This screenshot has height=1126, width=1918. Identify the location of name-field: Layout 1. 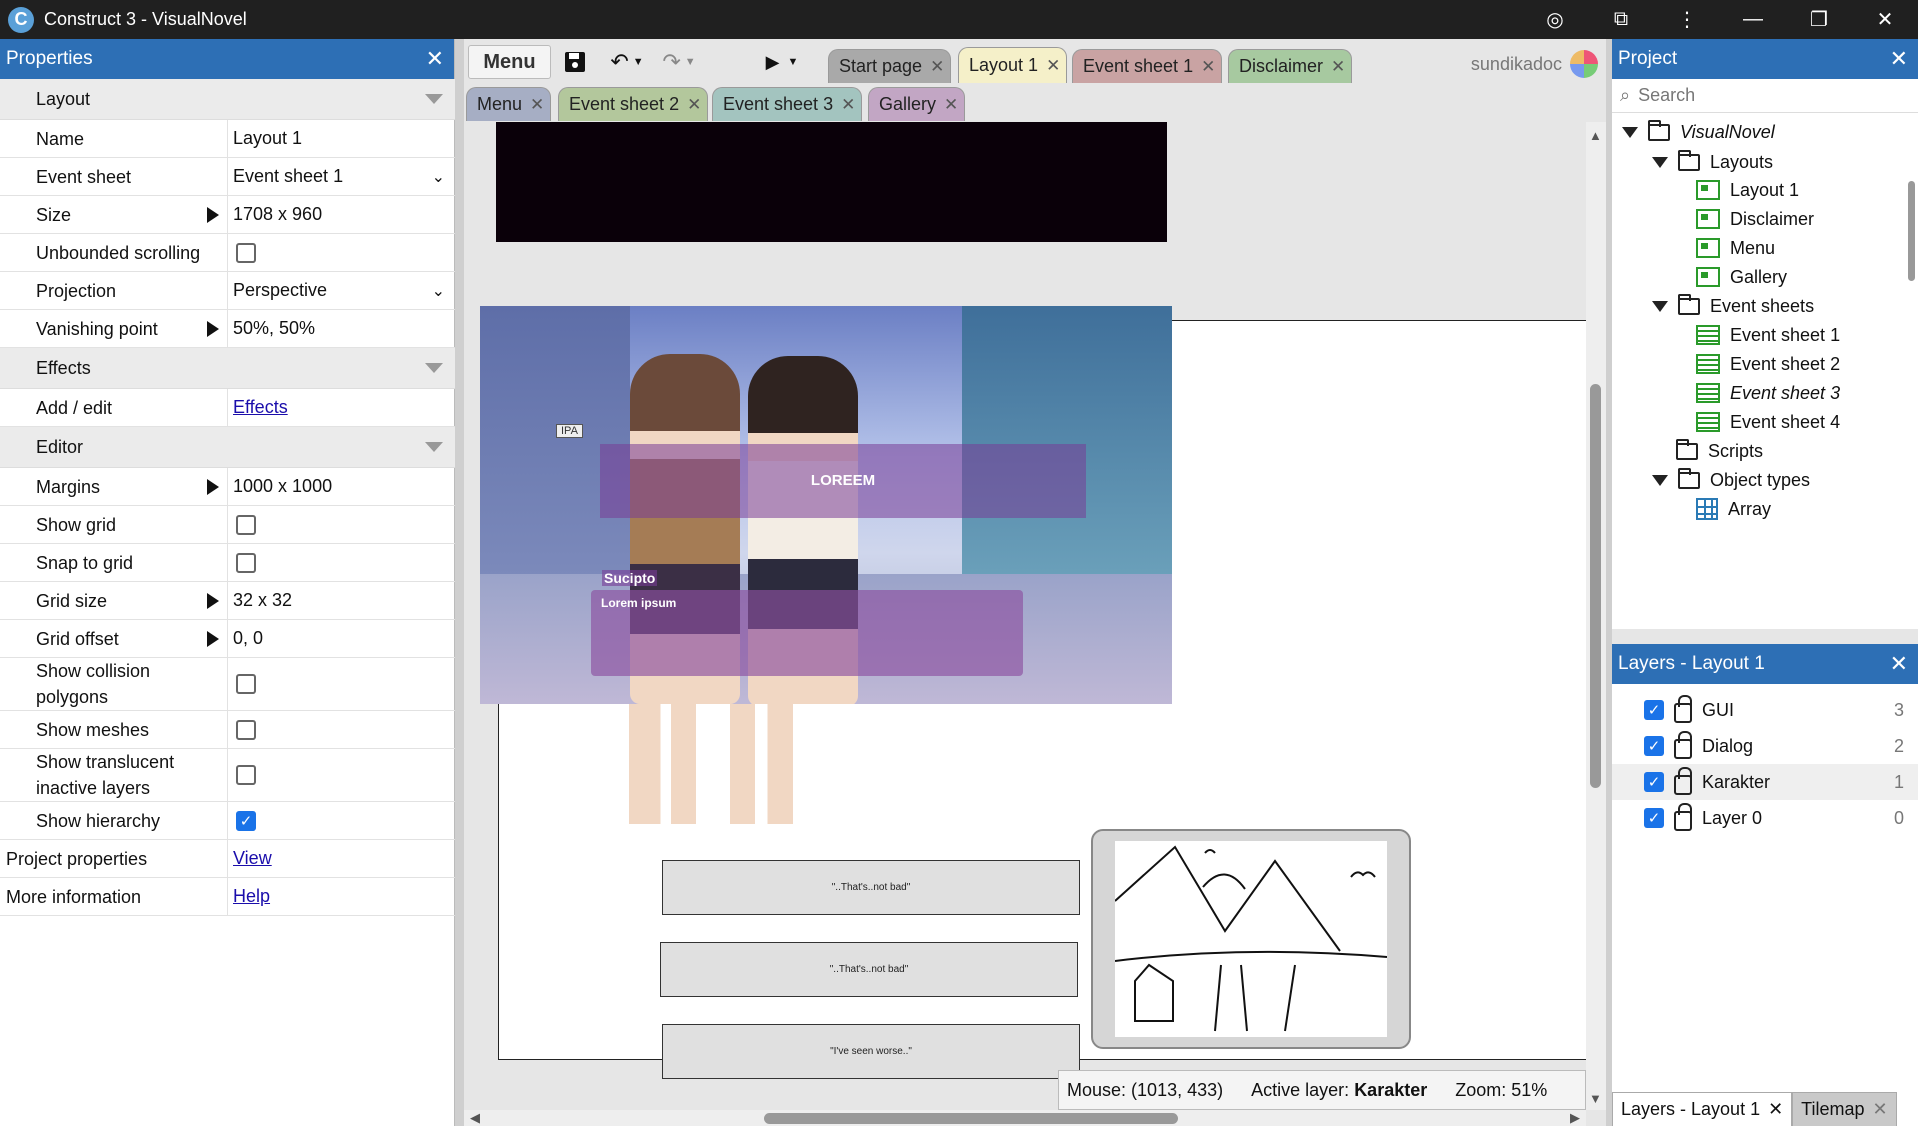
(341, 138).